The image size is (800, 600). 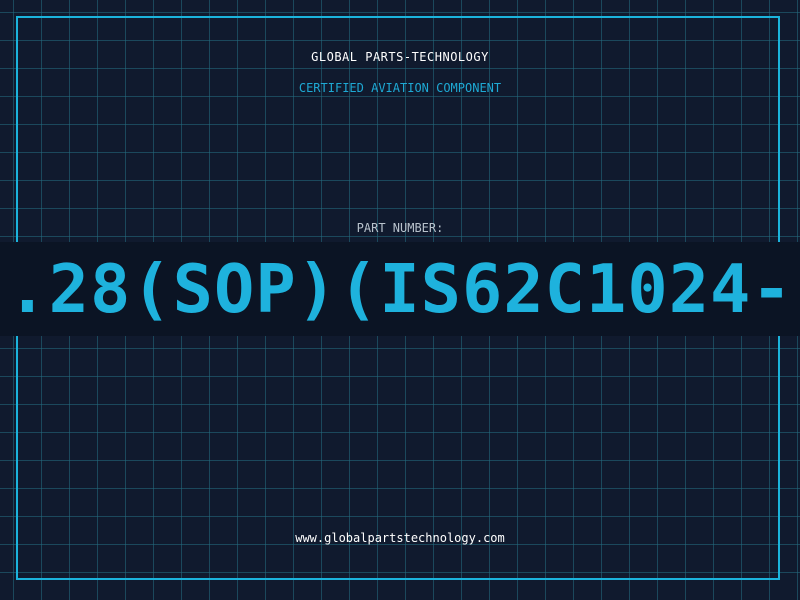 I want to click on certification-subtitle: CERTIFIED AVIATION COMPONENT, so click(x=400, y=88).